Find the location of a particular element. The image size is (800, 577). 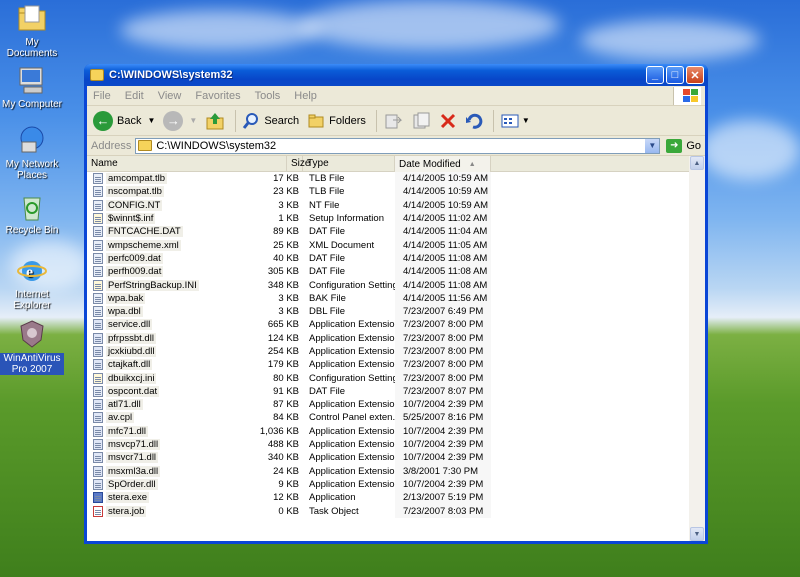

up-folder-button is located at coordinates (215, 121).